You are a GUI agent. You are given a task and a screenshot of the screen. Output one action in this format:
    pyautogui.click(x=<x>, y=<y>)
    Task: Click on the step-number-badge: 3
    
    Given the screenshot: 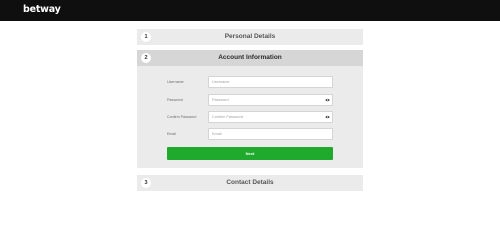 What is the action you would take?
    pyautogui.click(x=146, y=183)
    